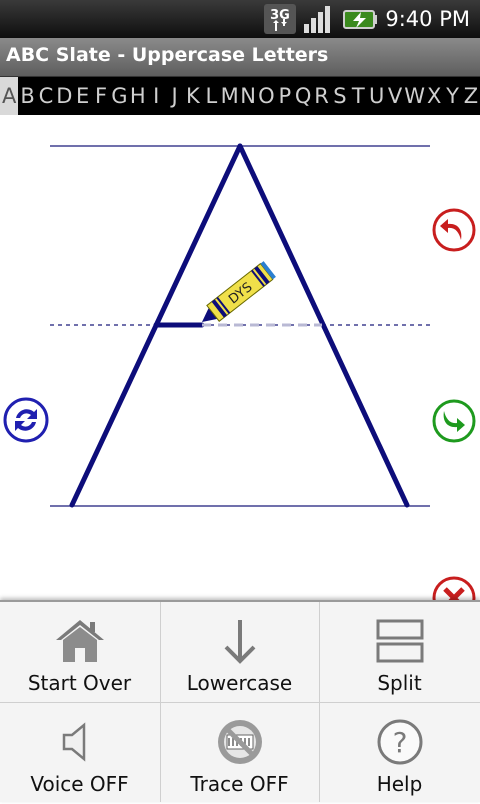 Image resolution: width=480 pixels, height=804 pixels. I want to click on lowercase-label: Lowercase, so click(239, 683).